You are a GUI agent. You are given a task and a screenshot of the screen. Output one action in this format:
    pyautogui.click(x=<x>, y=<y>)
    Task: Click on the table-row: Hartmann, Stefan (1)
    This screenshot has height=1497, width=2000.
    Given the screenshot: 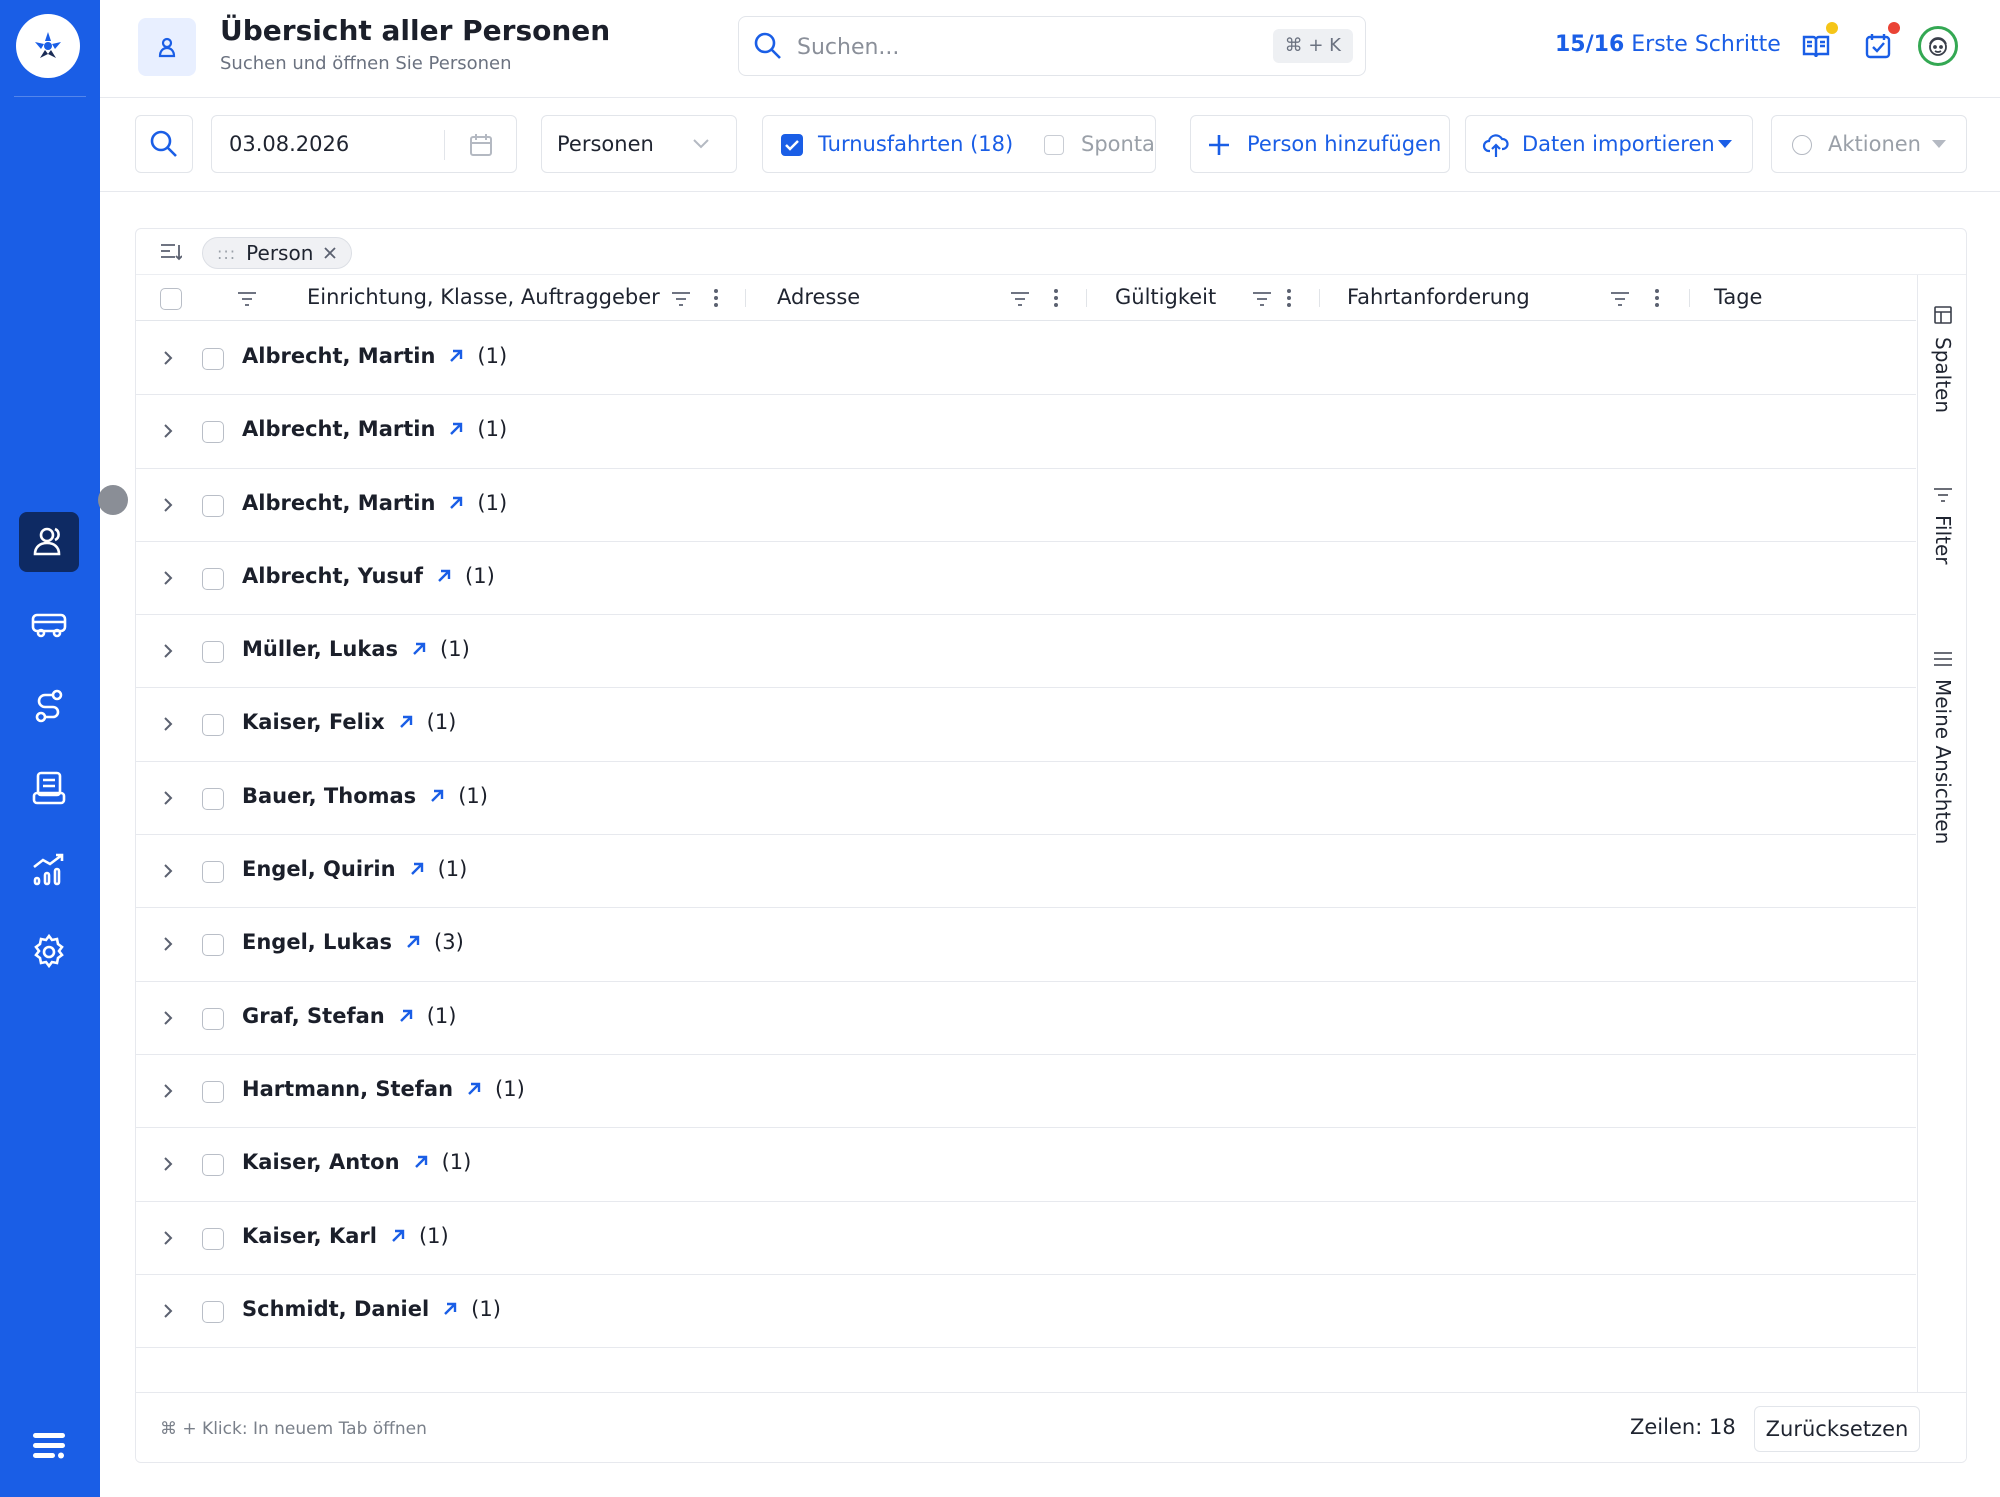 What is the action you would take?
    pyautogui.click(x=1026, y=1092)
    